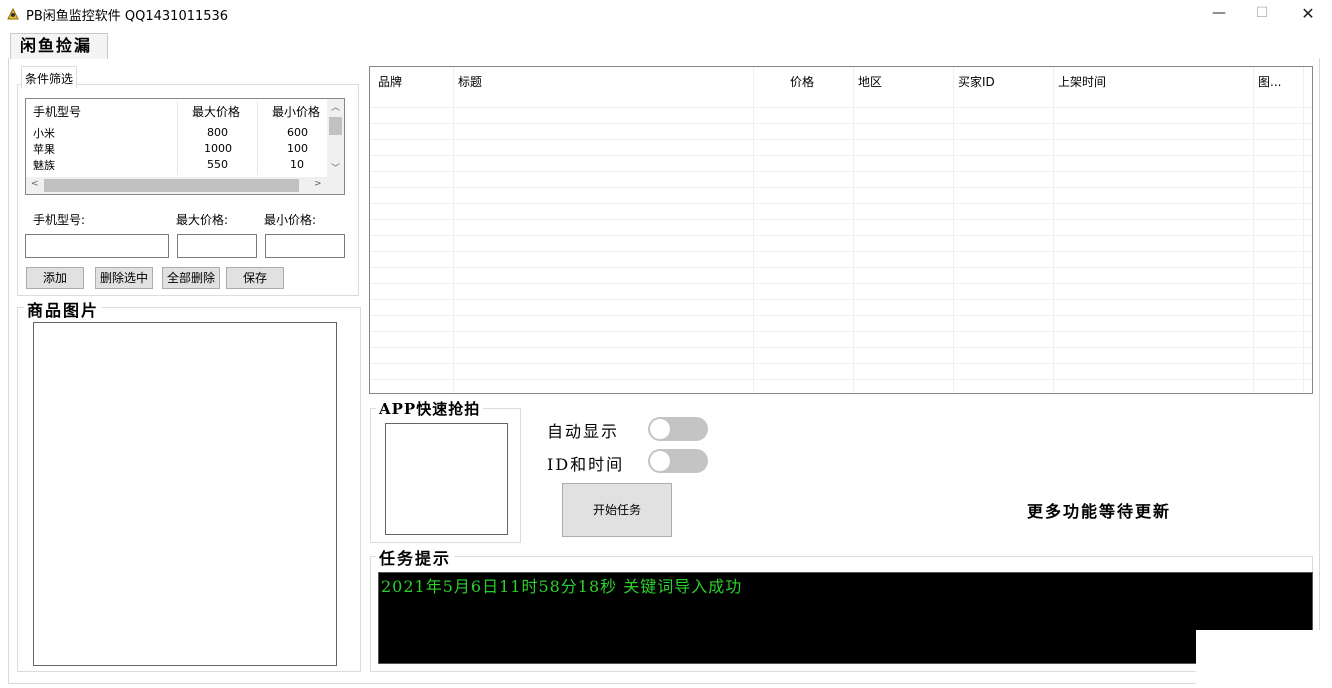  I want to click on app-grab-title: APP快速抢拍, so click(430, 408).